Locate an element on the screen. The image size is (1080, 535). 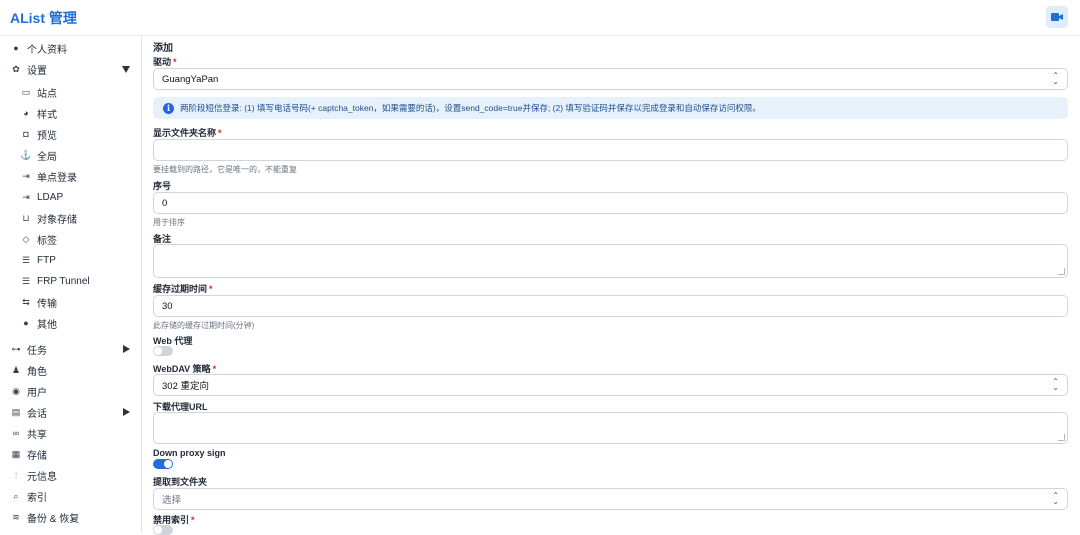
cache-input: 30 is located at coordinates (610, 306).